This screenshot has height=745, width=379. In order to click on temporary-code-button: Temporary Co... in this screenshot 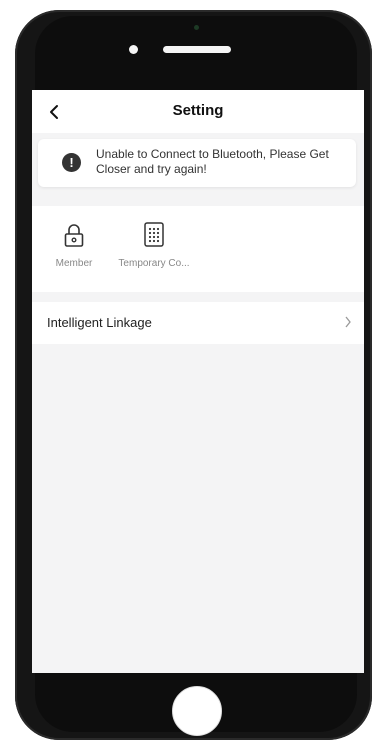, I will do `click(154, 252)`.